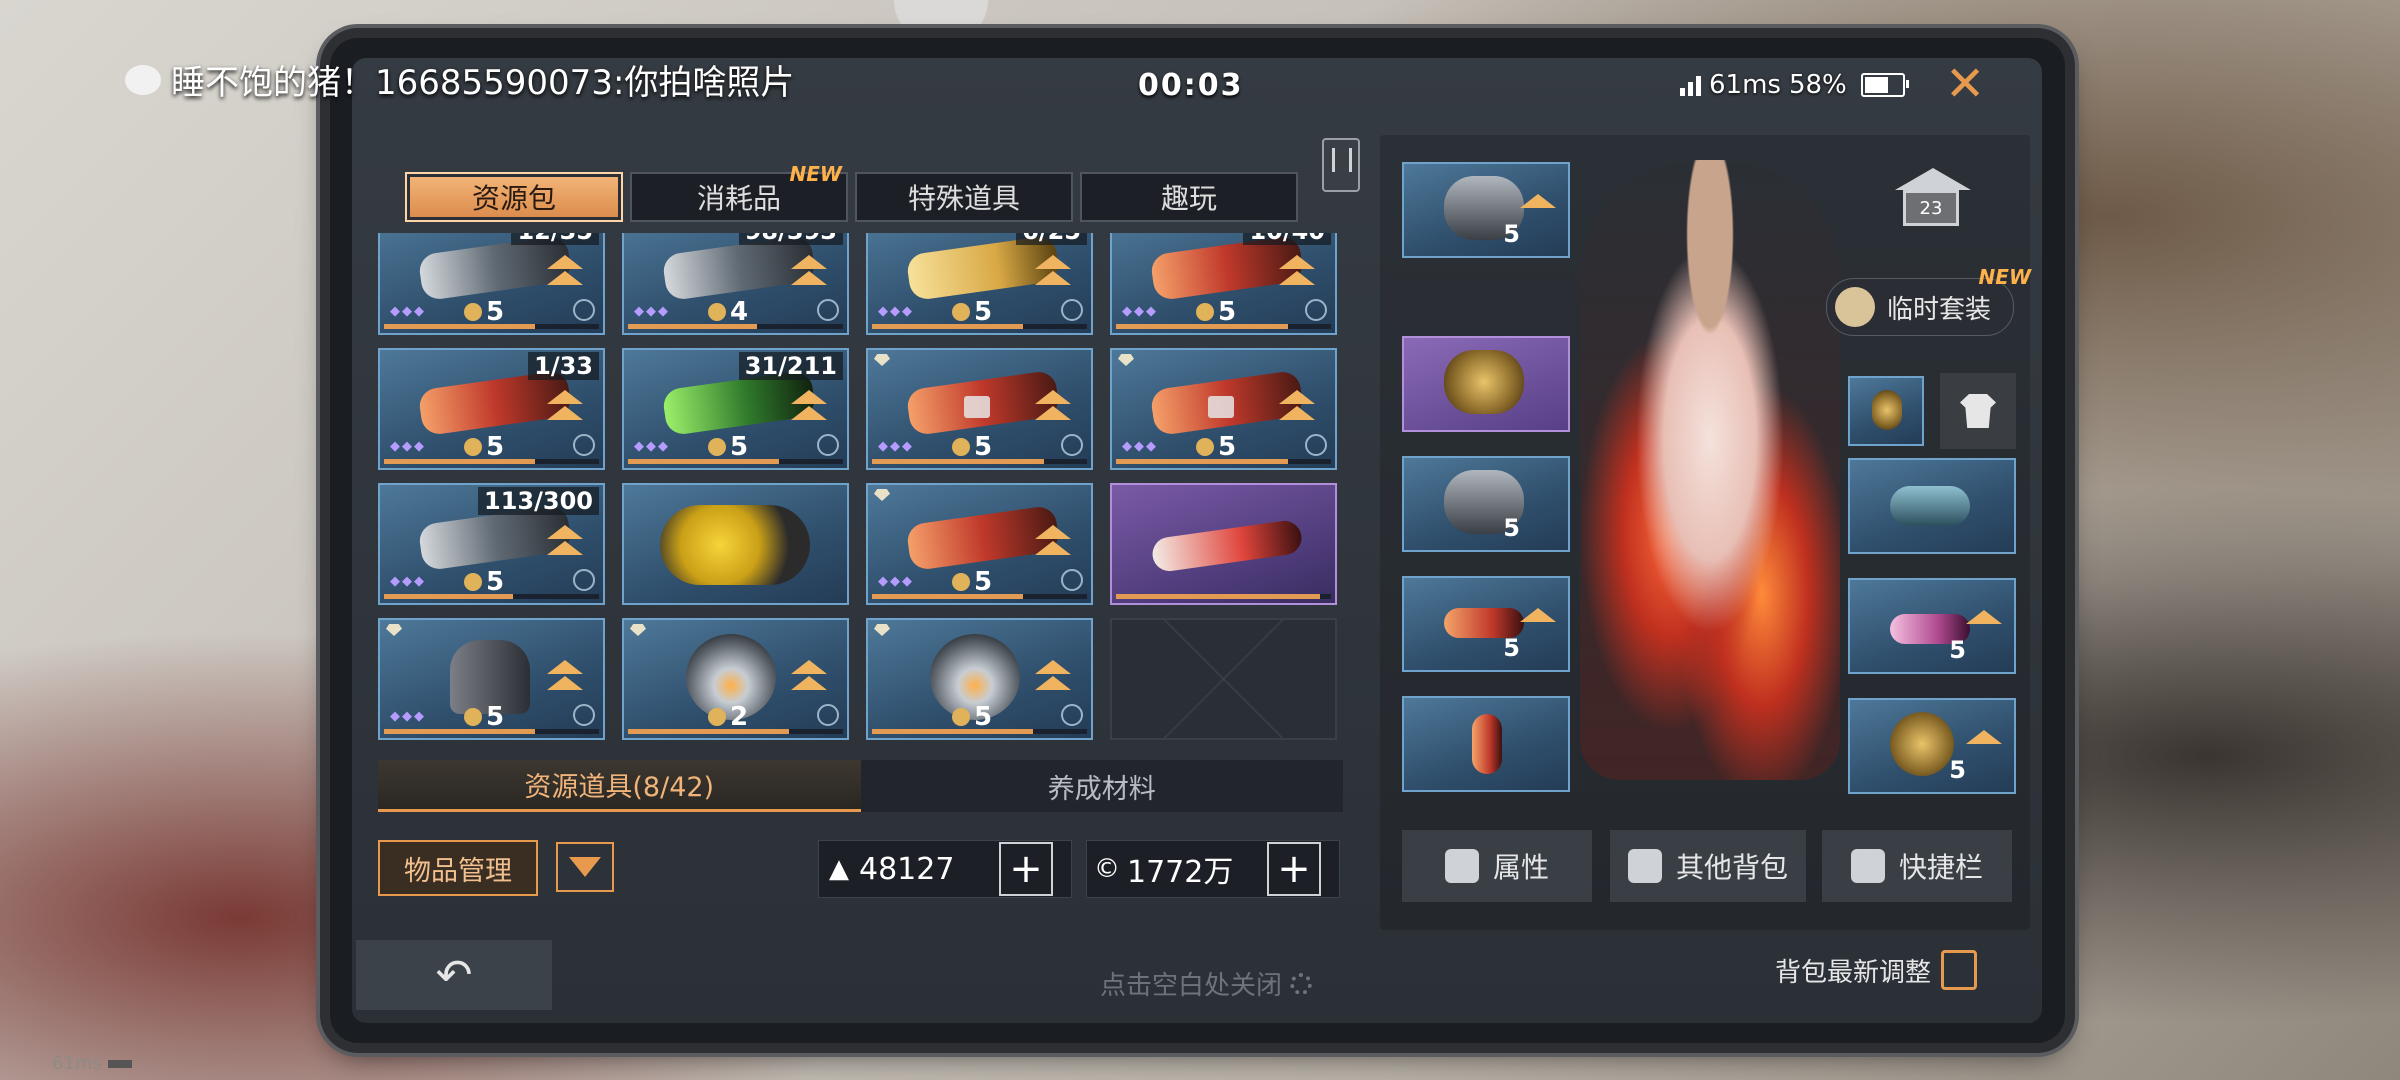 The height and width of the screenshot is (1080, 2400). What do you see at coordinates (739, 312) in the screenshot?
I see `item-level-value: 4` at bounding box center [739, 312].